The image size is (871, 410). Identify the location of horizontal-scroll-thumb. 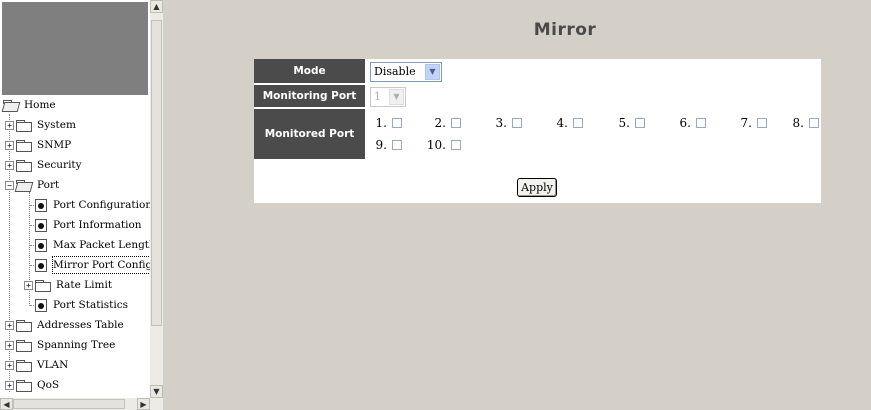
(69, 404).